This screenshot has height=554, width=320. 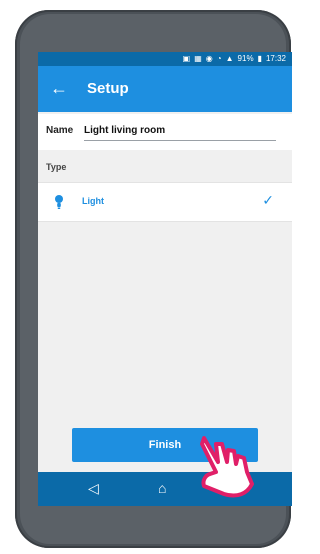 What do you see at coordinates (245, 58) in the screenshot?
I see `battery-text: 91%` at bounding box center [245, 58].